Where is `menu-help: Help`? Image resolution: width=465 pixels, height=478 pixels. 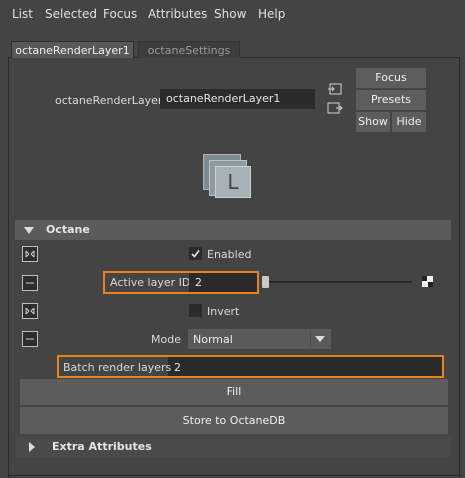 menu-help: Help is located at coordinates (271, 14).